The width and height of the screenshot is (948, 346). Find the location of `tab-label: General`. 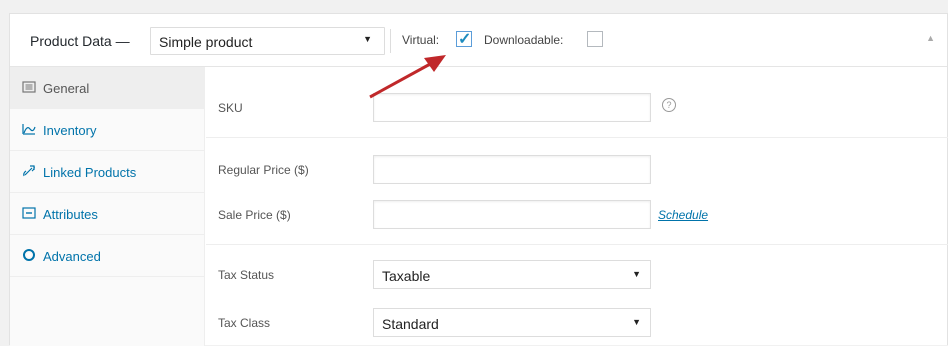

tab-label: General is located at coordinates (66, 88).